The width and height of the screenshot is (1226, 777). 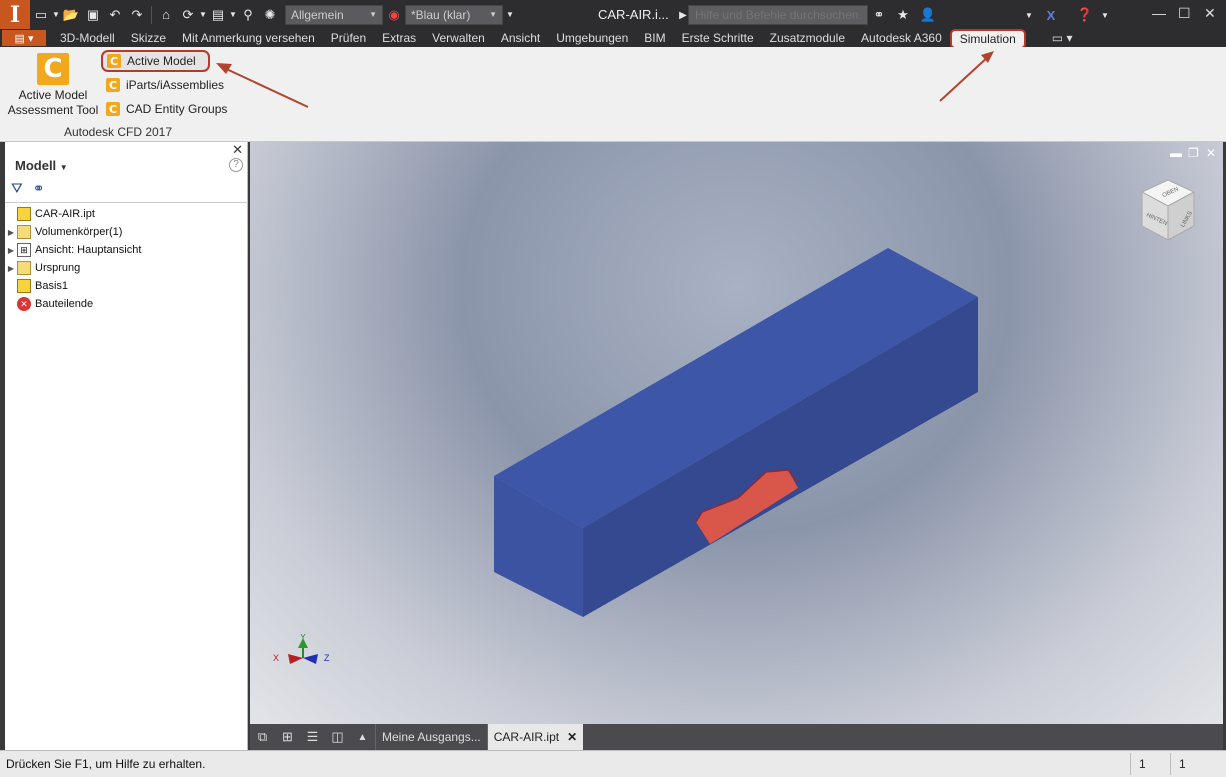 I want to click on doc-tab-car-air: CAR-AIR.ipt ✕, so click(x=535, y=737).